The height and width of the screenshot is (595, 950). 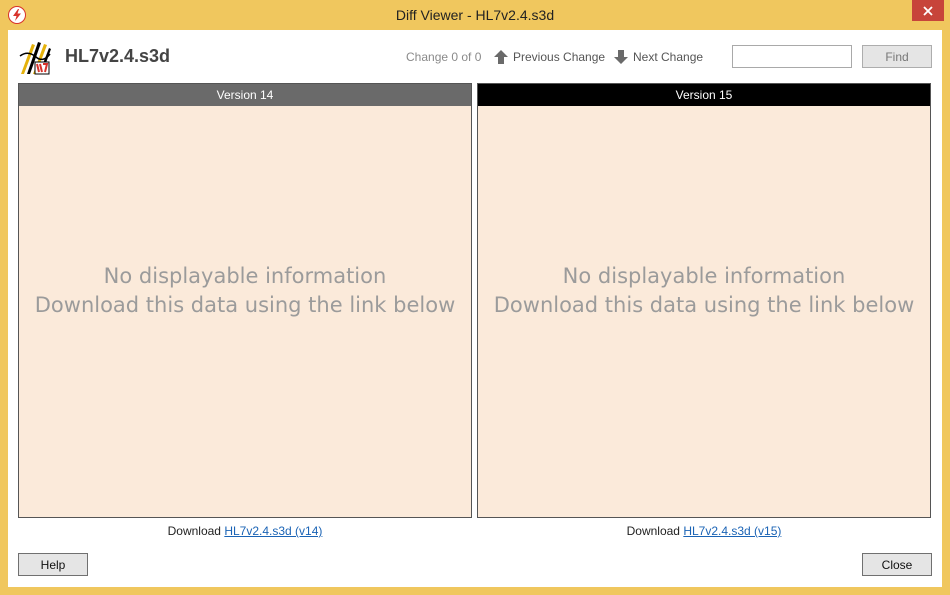 What do you see at coordinates (668, 57) in the screenshot?
I see `next-change-label: Next Change` at bounding box center [668, 57].